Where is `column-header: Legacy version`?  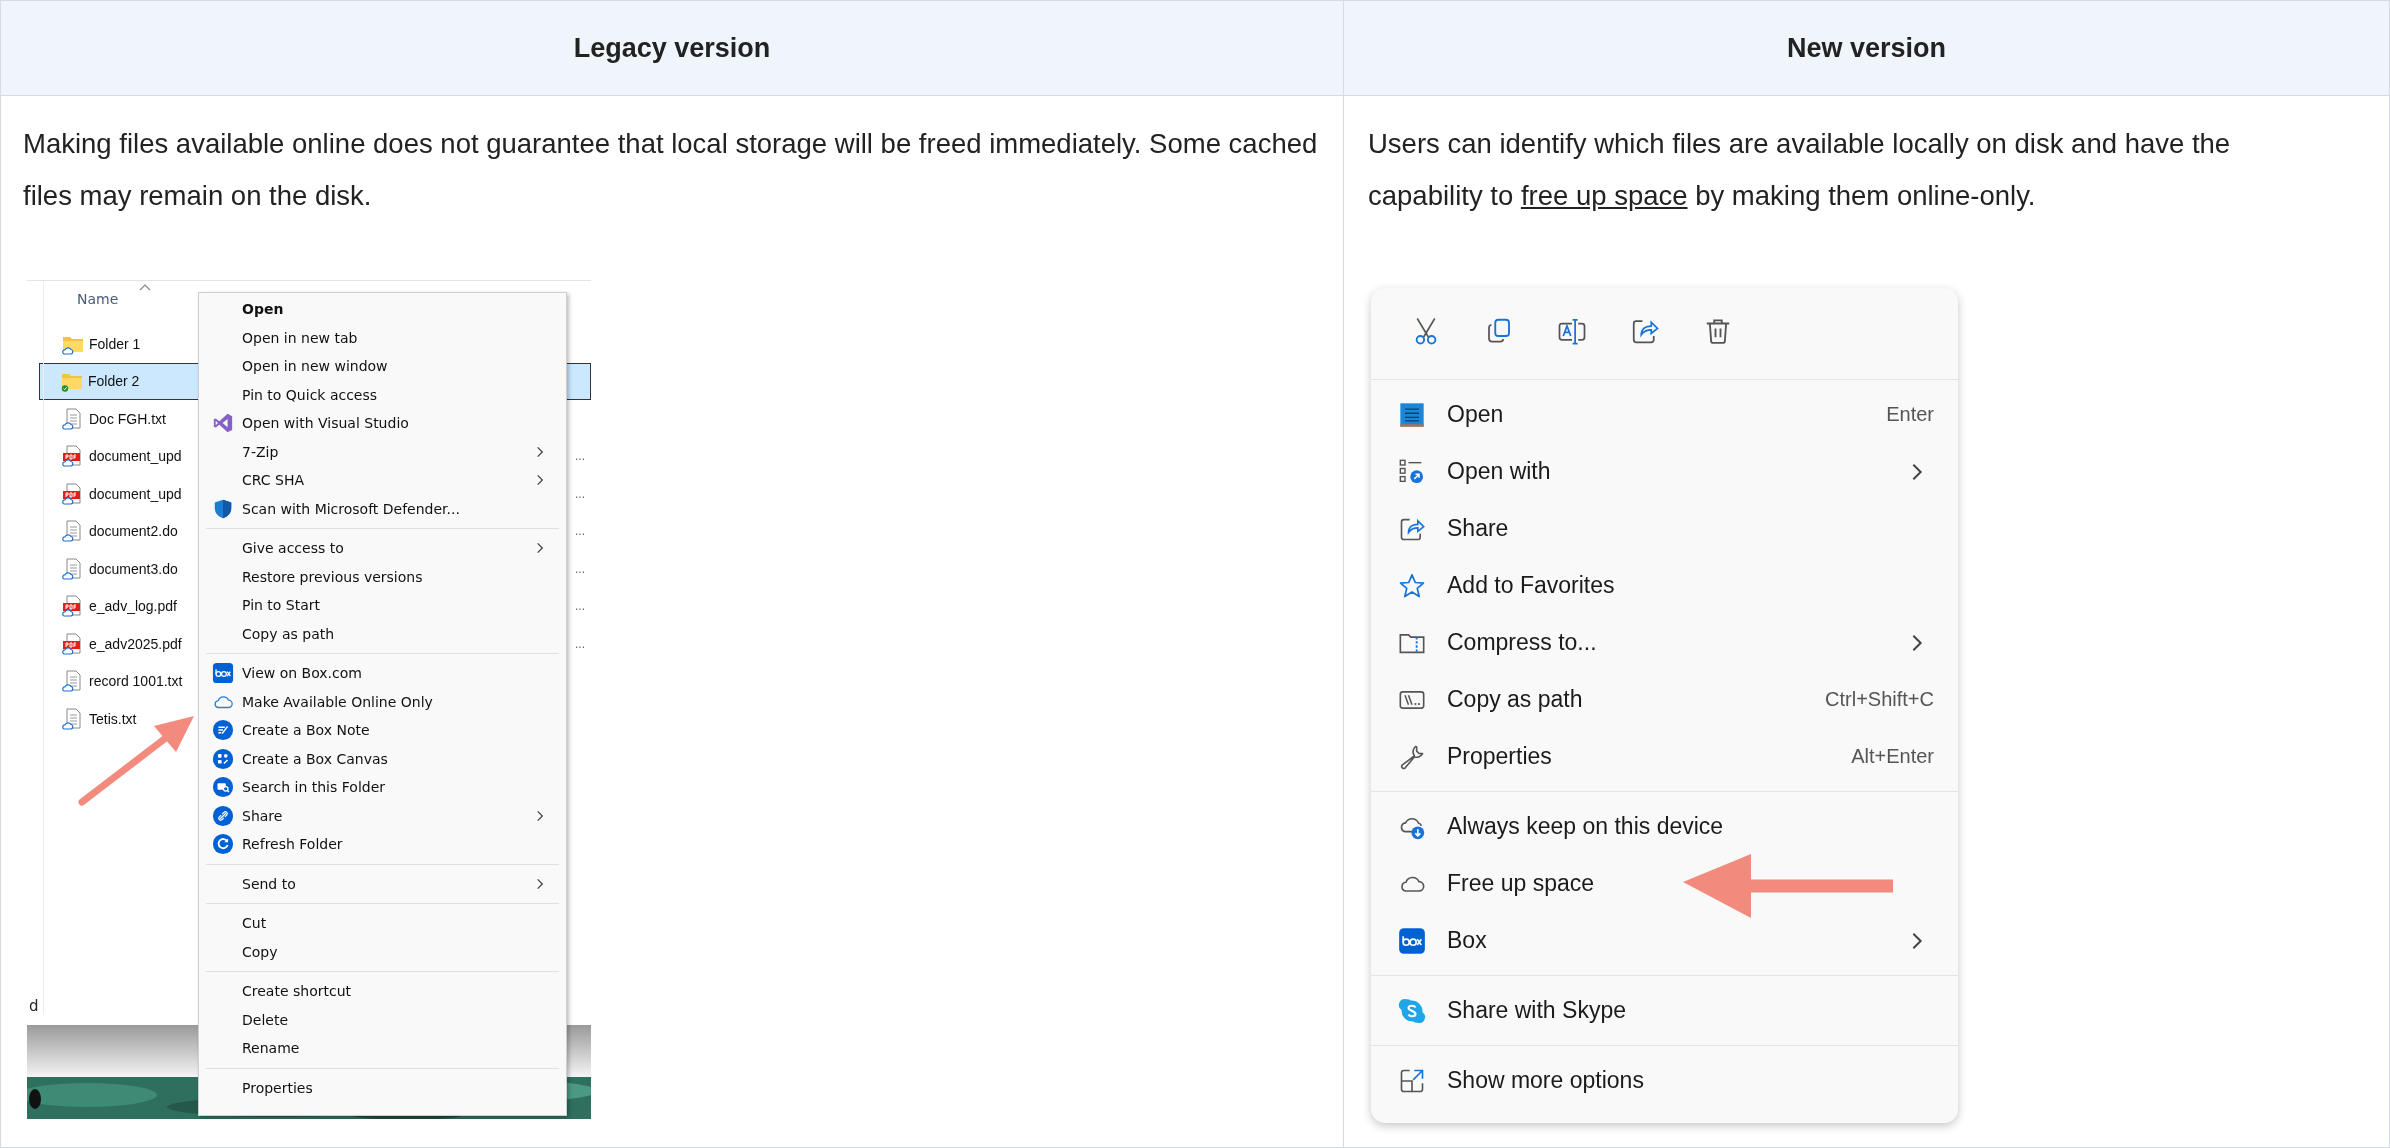
column-header: Legacy version is located at coordinates (672, 48).